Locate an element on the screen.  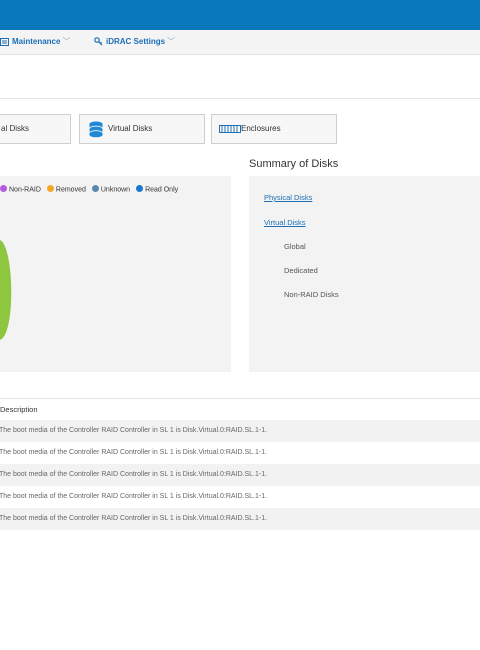
pie-slice-online is located at coordinates (6, 290).